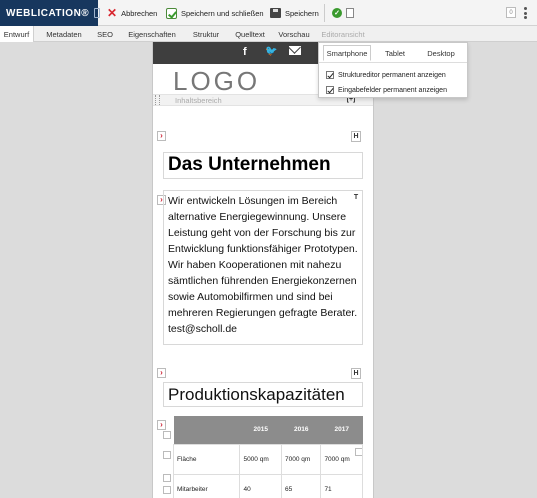 Image resolution: width=537 pixels, height=498 pixels. I want to click on brand-logo: WEBLICATION®, so click(50, 13).